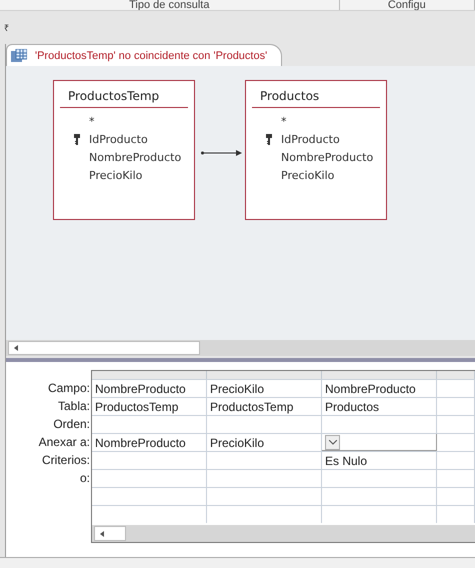 This screenshot has width=475, height=568. I want to click on join-arrow, so click(221, 153).